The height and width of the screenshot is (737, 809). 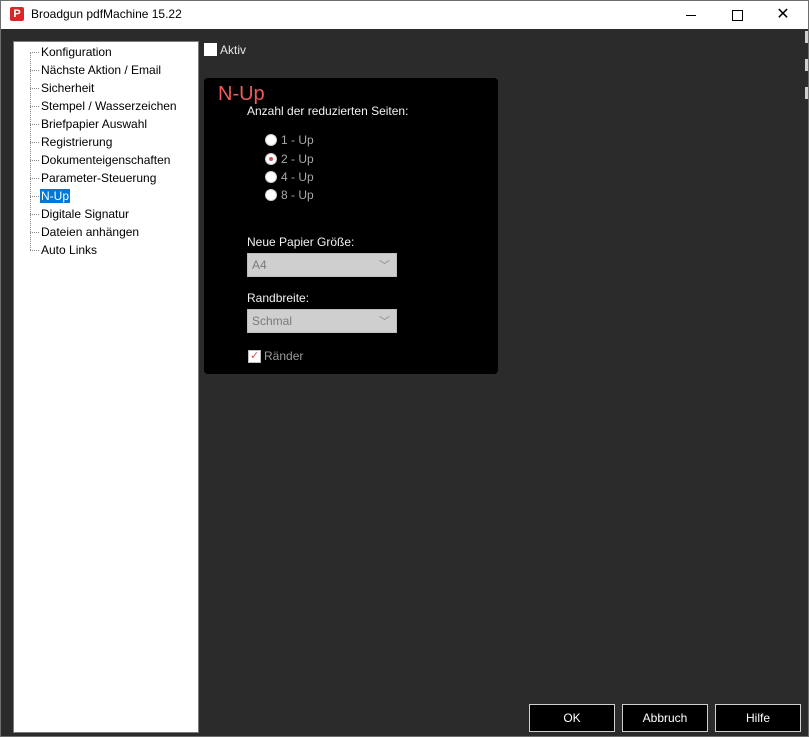 What do you see at coordinates (55, 196) in the screenshot?
I see `tree-item-label: N-Up` at bounding box center [55, 196].